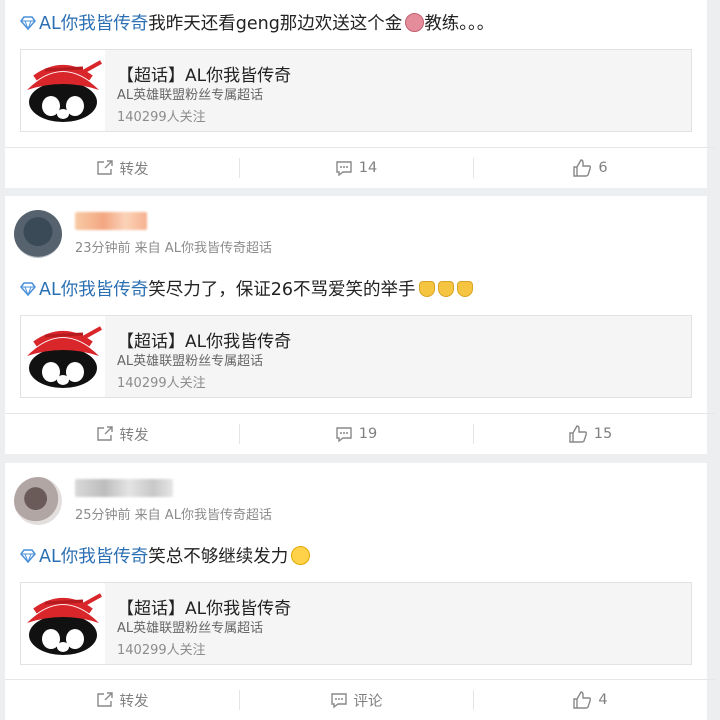 The width and height of the screenshot is (720, 720). Describe the element at coordinates (590, 434) in the screenshot. I see `like-button: 15` at that location.